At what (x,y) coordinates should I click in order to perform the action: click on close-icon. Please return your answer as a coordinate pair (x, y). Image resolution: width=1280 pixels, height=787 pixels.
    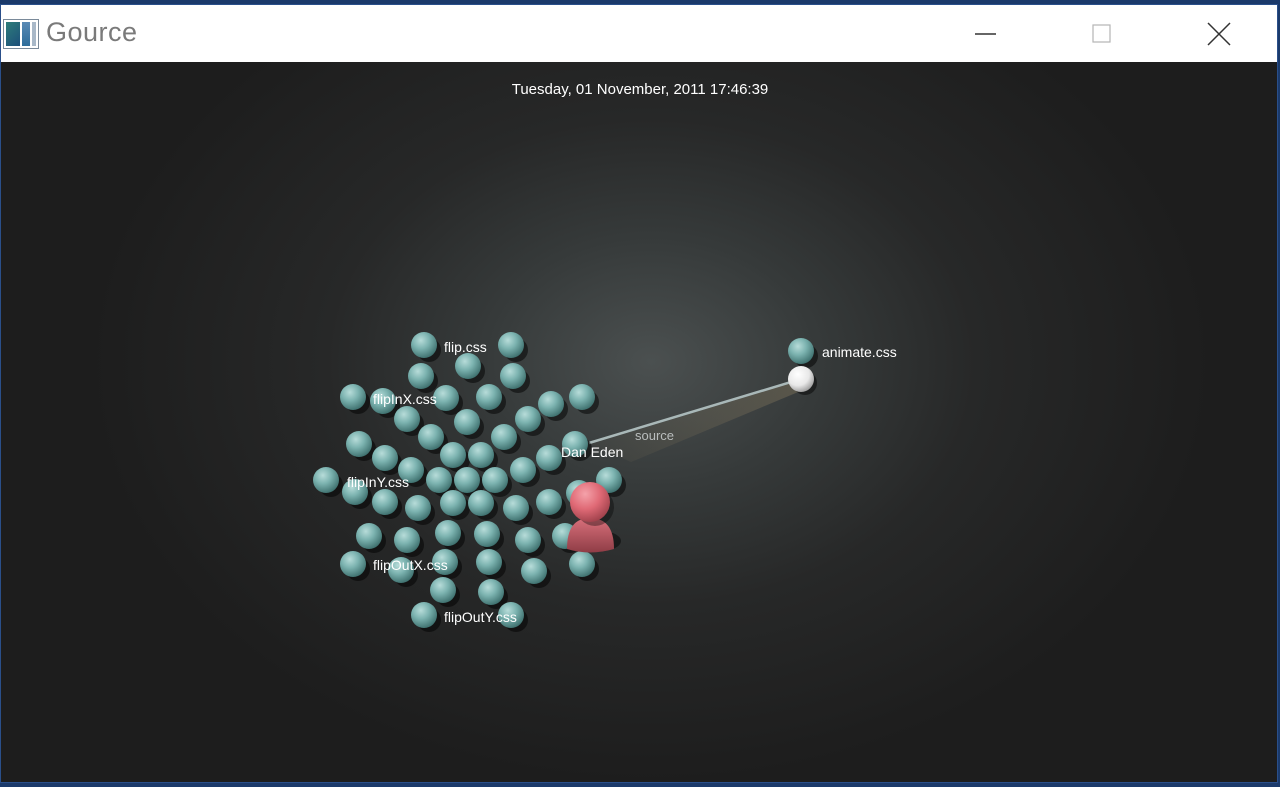
    Looking at the image, I should click on (1219, 33).